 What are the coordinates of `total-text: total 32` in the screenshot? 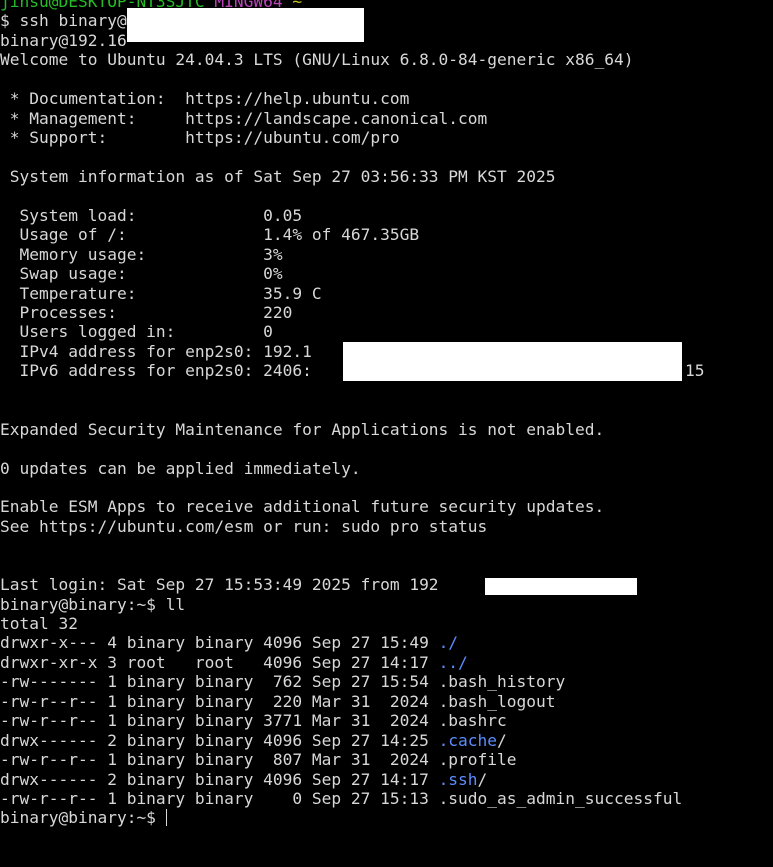 It's located at (39, 623).